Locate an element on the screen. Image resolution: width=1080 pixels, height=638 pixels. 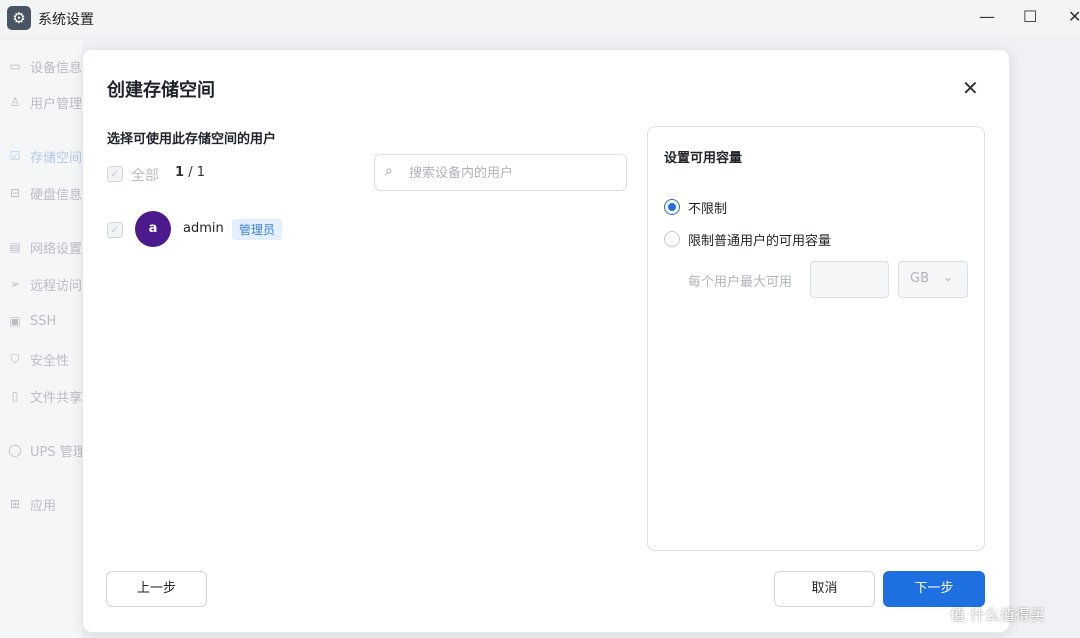
minimize-button: — is located at coordinates (987, 17).